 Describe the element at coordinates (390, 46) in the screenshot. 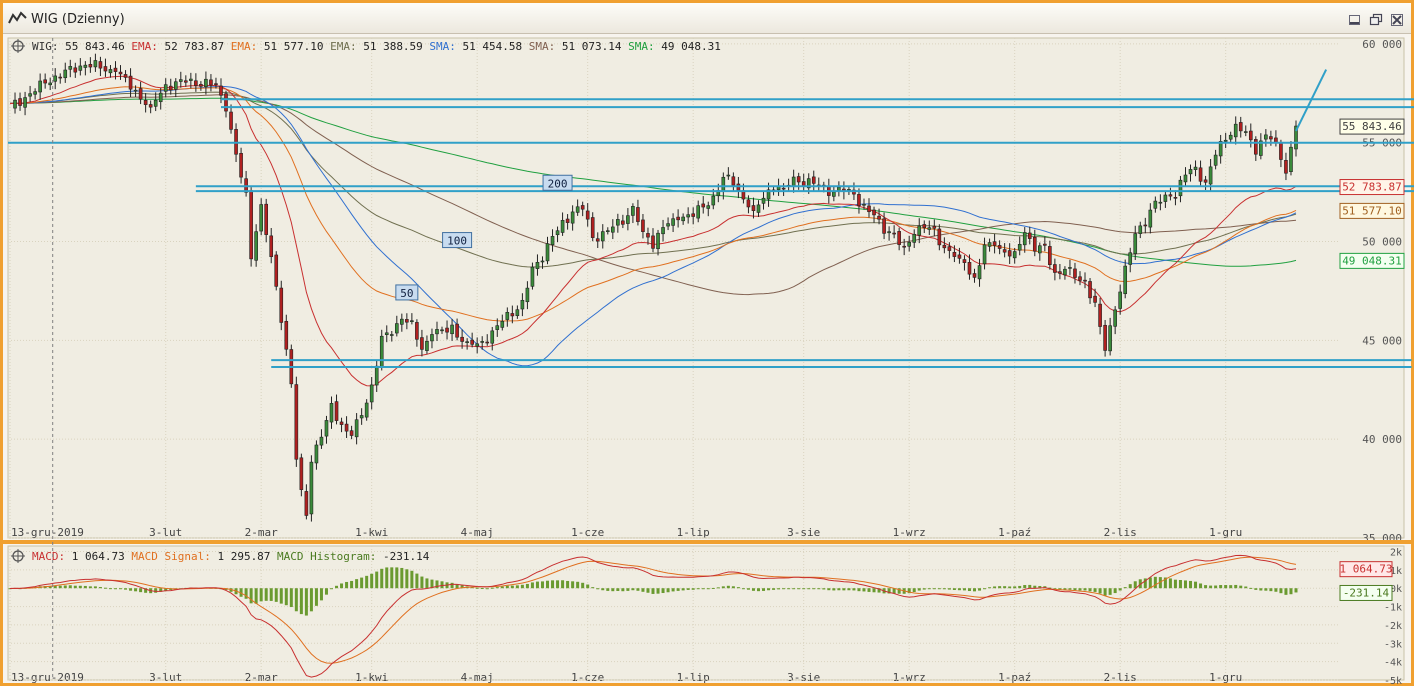

I see `legend-value: 51 388.59` at that location.